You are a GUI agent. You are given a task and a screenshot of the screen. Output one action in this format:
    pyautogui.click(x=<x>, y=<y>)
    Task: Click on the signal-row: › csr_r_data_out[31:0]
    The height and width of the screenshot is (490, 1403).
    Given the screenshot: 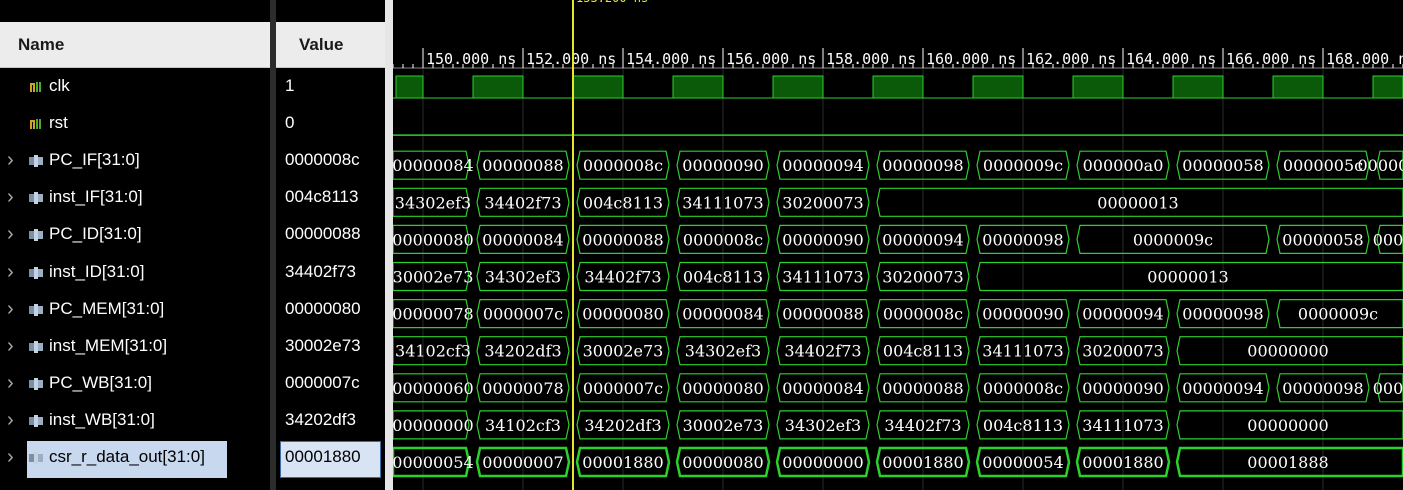 What is the action you would take?
    pyautogui.click(x=135, y=459)
    